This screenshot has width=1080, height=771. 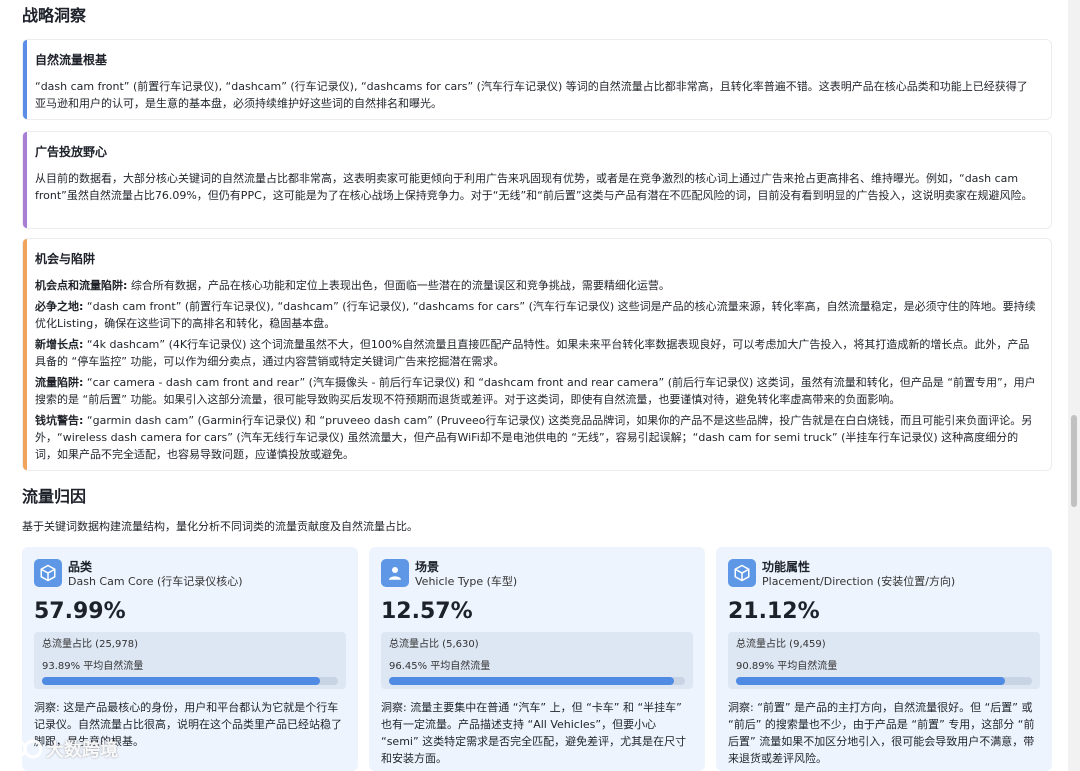 What do you see at coordinates (155, 581) in the screenshot?
I see `metric-subtitle: Dash Cam Core (行车记录仪核心)` at bounding box center [155, 581].